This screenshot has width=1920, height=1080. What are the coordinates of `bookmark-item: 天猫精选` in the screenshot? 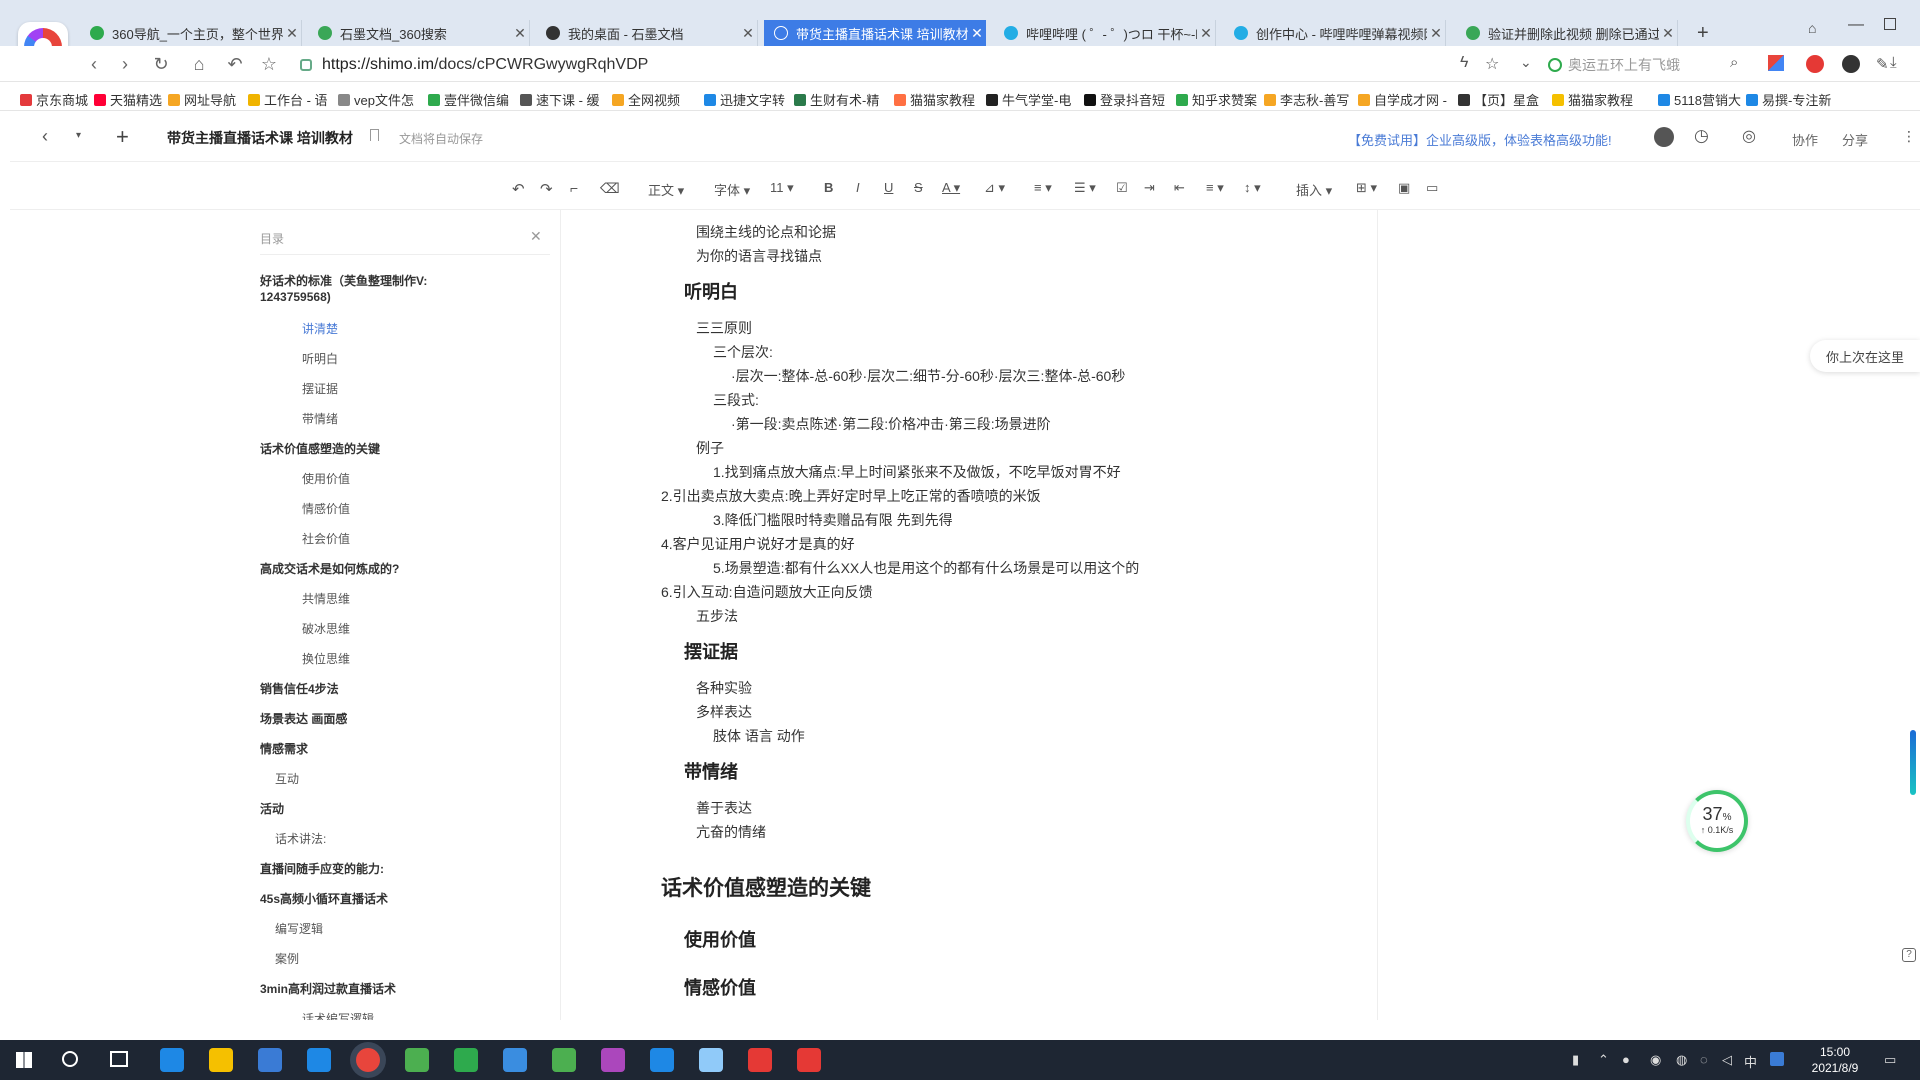 It's located at (128, 99).